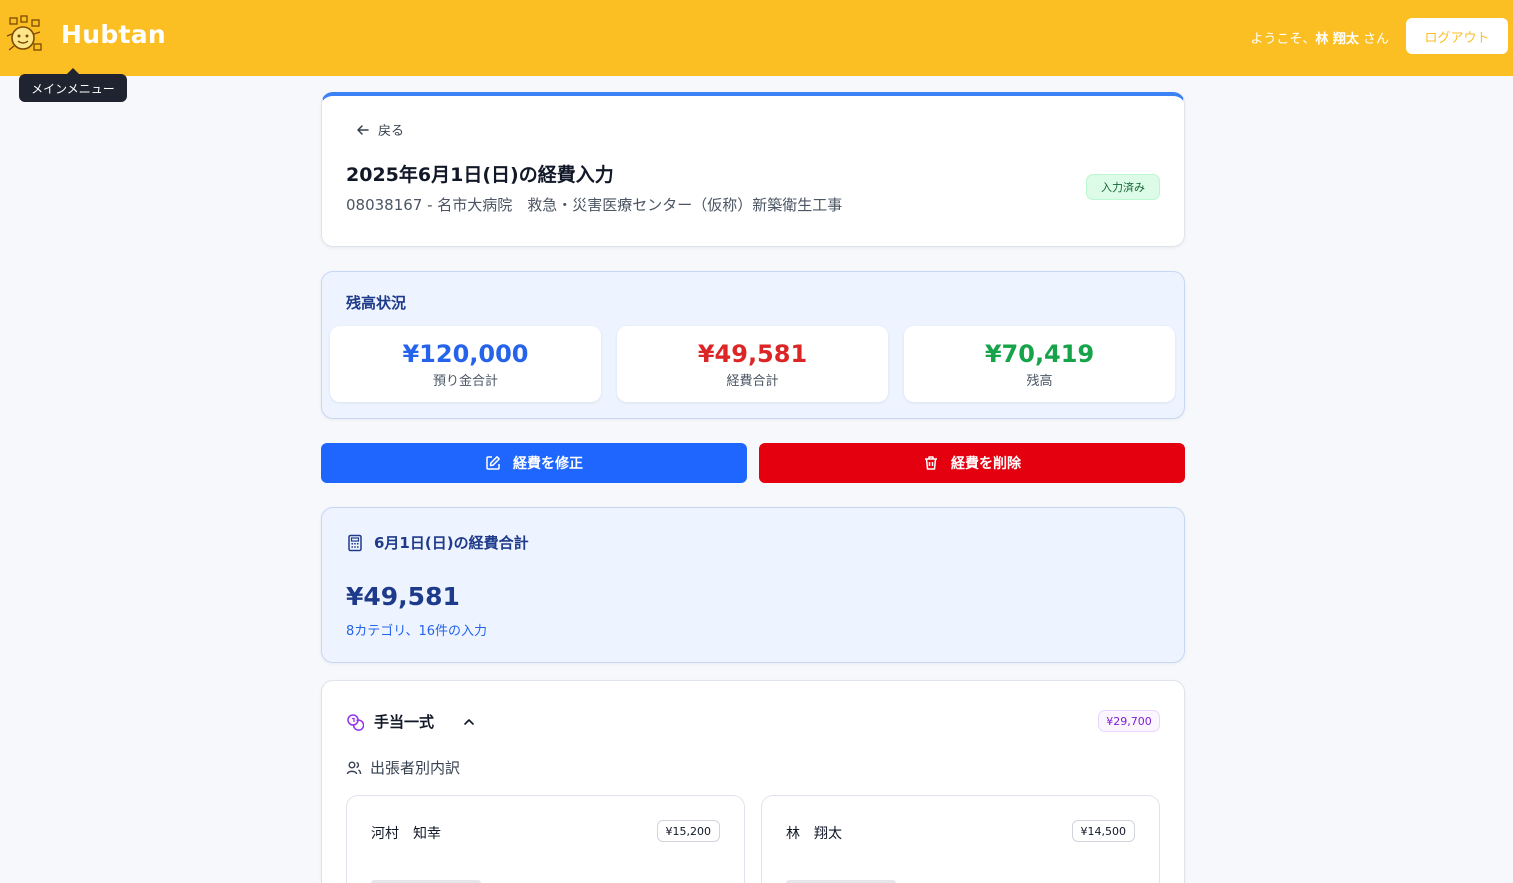  I want to click on daily-total-summary: 8カテゴリ、16件の入力, so click(417, 631).